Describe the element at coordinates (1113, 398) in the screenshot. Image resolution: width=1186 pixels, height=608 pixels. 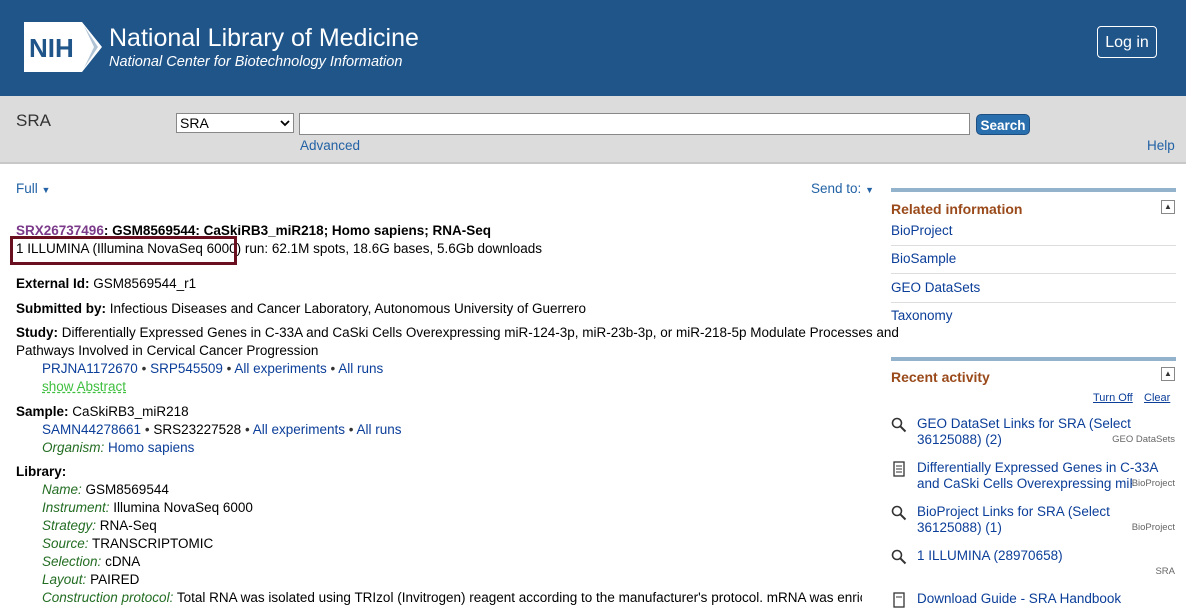
I see `turn-off-link: Turn Off` at that location.